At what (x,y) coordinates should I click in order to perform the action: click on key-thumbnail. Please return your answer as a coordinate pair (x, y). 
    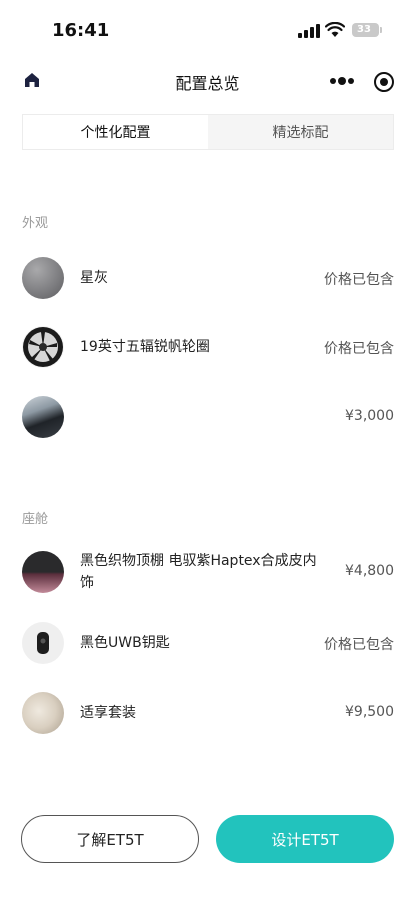
    Looking at the image, I should click on (43, 643).